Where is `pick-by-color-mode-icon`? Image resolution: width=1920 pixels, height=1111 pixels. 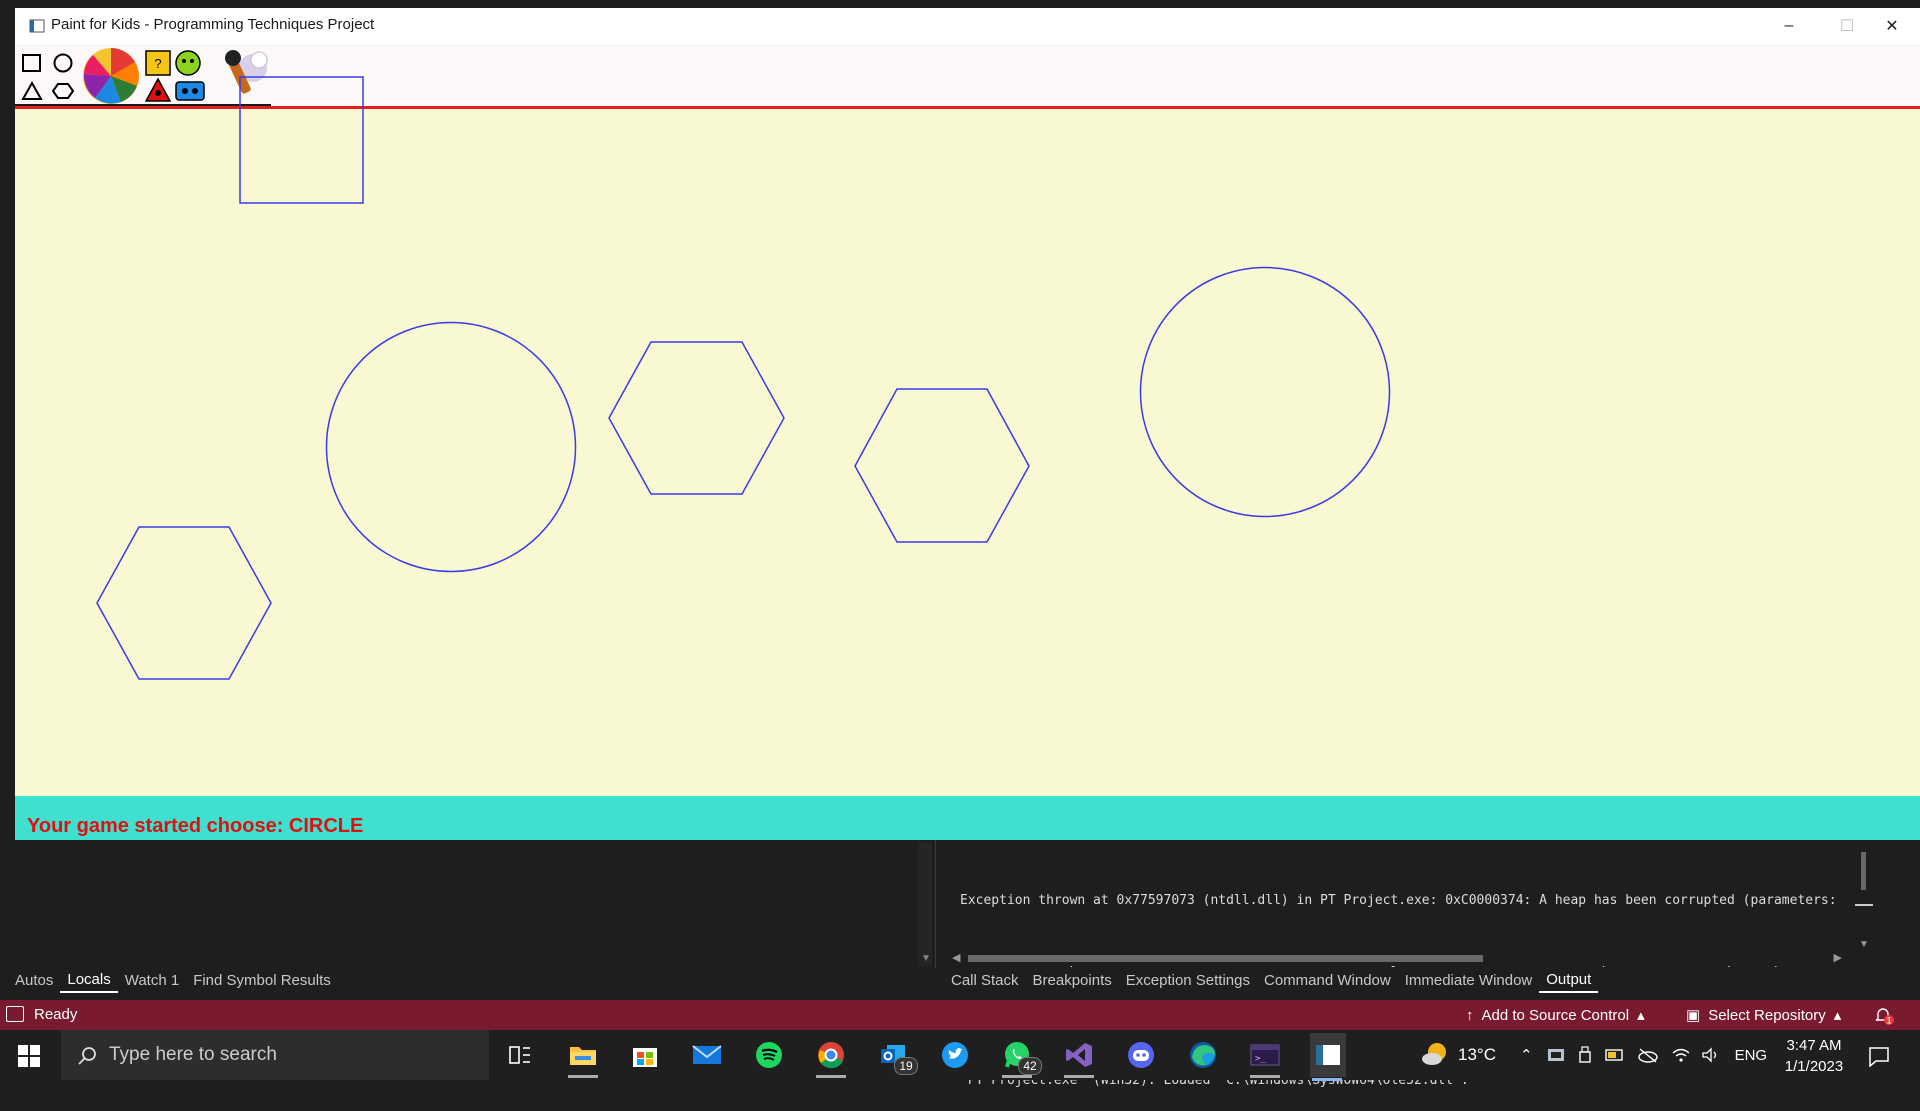
pick-by-color-mode-icon is located at coordinates (188, 63).